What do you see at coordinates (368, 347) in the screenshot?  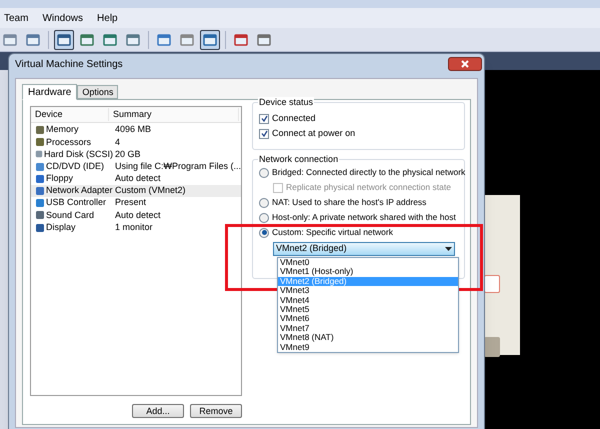 I see `dropdown-option: VMnet9` at bounding box center [368, 347].